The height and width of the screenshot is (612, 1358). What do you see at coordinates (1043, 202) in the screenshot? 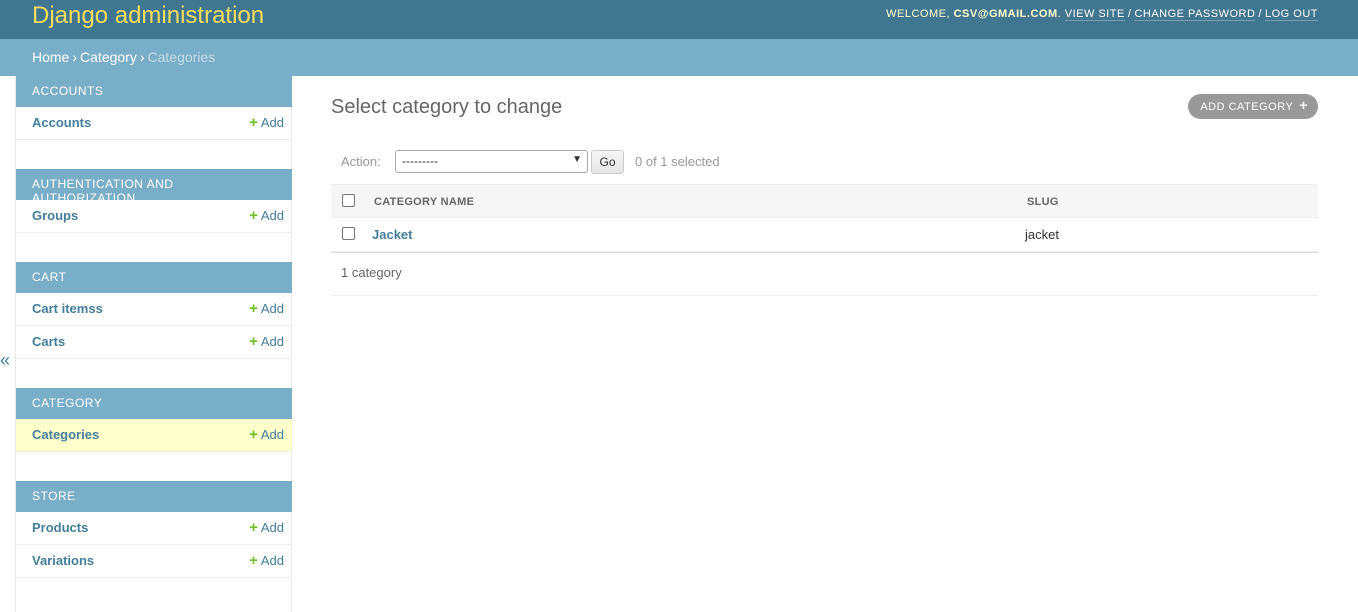
I see `column-header-slug: SLUG` at bounding box center [1043, 202].